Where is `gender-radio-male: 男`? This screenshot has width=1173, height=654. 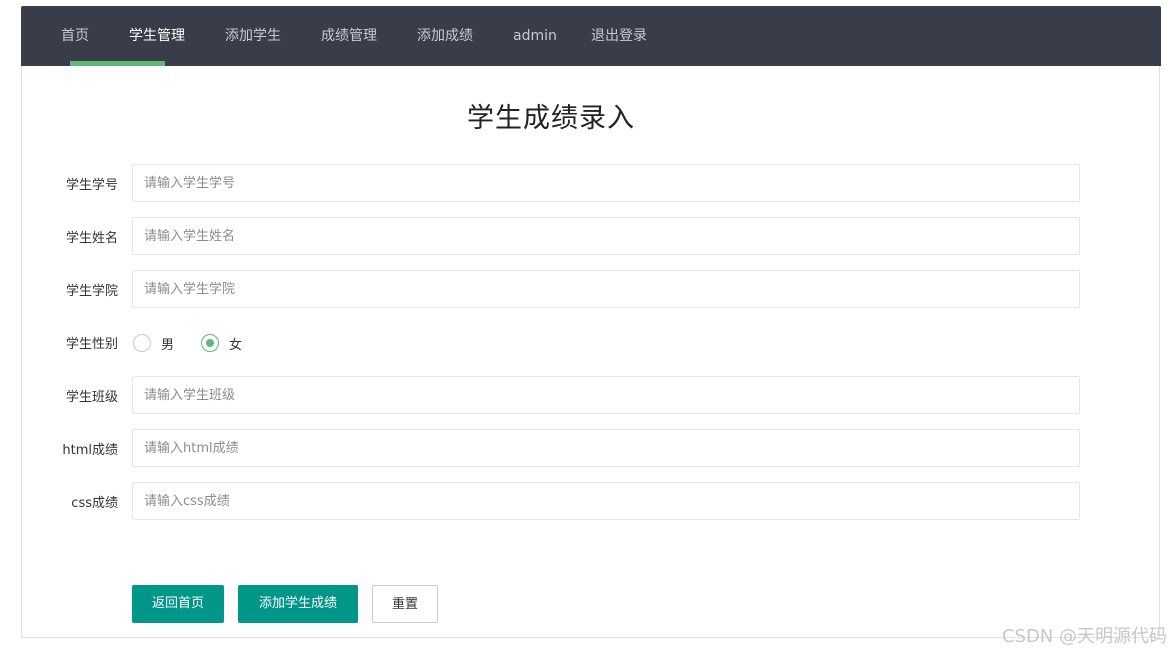
gender-radio-male: 男 is located at coordinates (153, 343).